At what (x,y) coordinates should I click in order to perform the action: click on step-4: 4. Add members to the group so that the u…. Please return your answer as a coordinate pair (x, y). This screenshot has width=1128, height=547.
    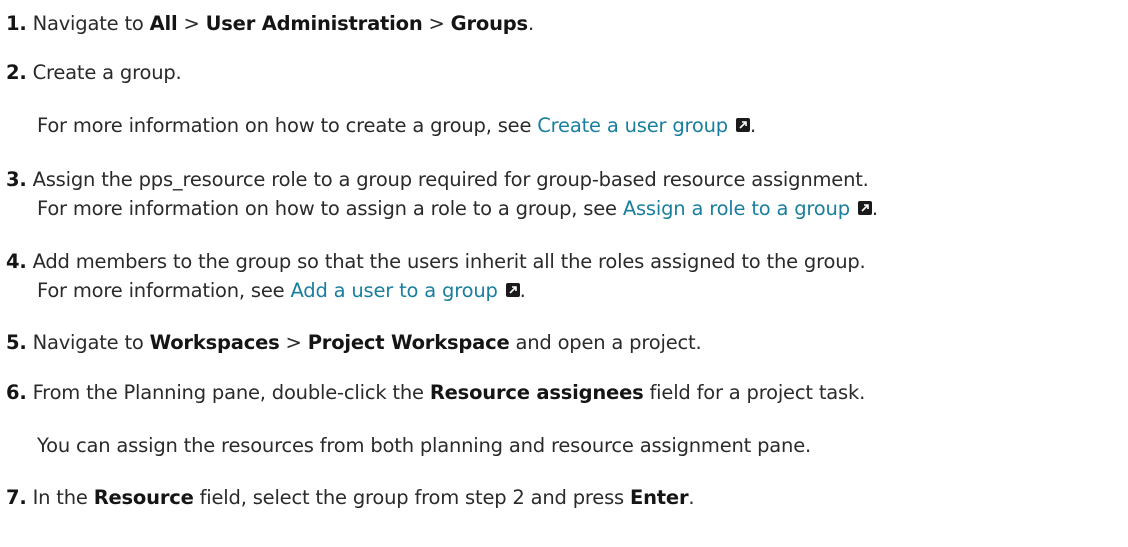
    Looking at the image, I should click on (436, 262).